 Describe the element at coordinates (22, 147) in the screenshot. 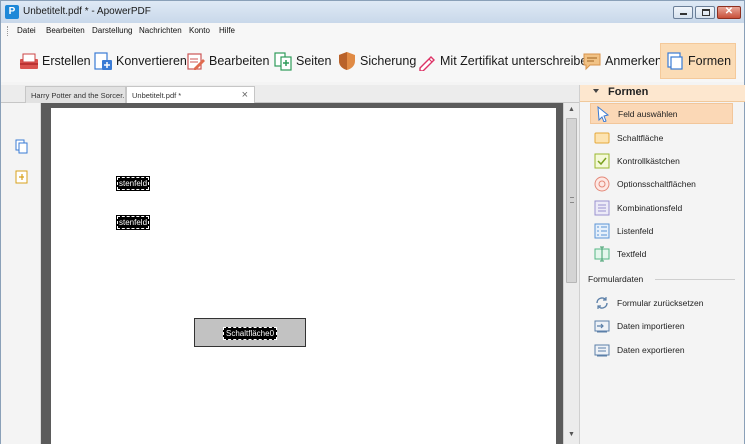

I see `thumbnails-icon` at that location.